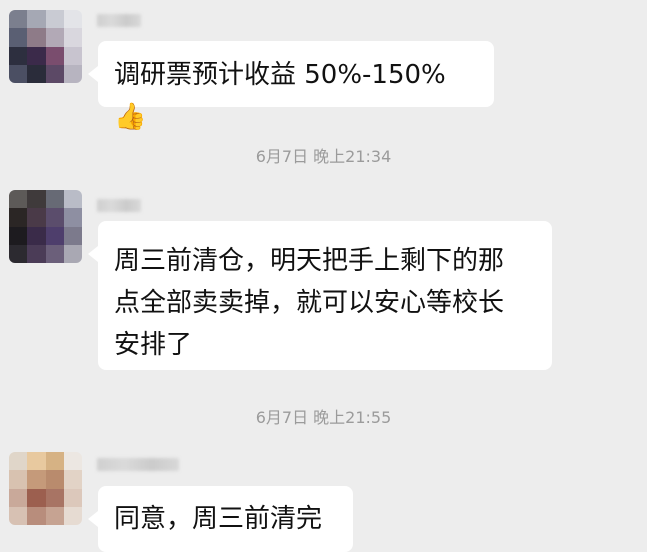 The height and width of the screenshot is (552, 647). What do you see at coordinates (323, 156) in the screenshot?
I see `message-timestamp: 6月7日 晚上21:34` at bounding box center [323, 156].